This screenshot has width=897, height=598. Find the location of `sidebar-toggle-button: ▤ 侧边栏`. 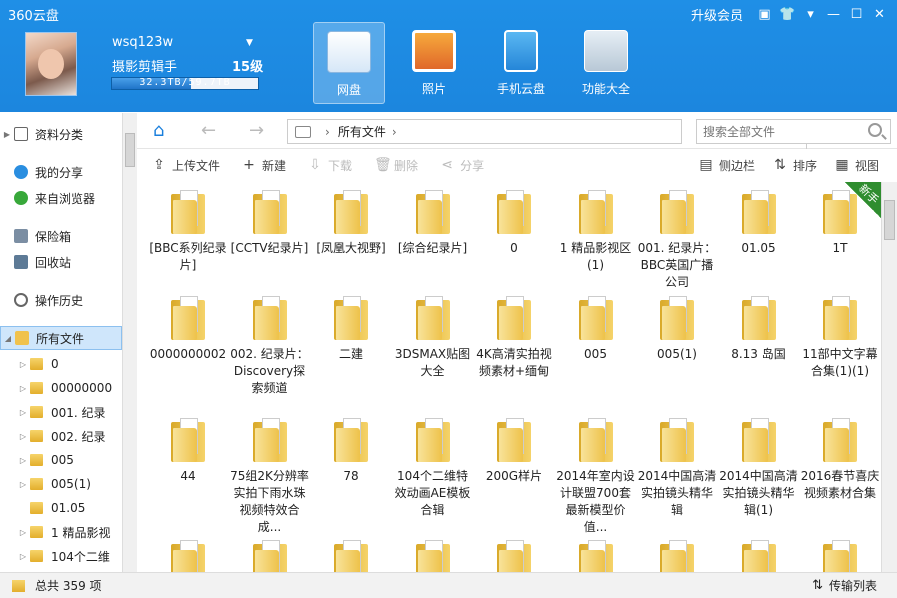

sidebar-toggle-button: ▤ 侧边栏 is located at coordinates (727, 165).